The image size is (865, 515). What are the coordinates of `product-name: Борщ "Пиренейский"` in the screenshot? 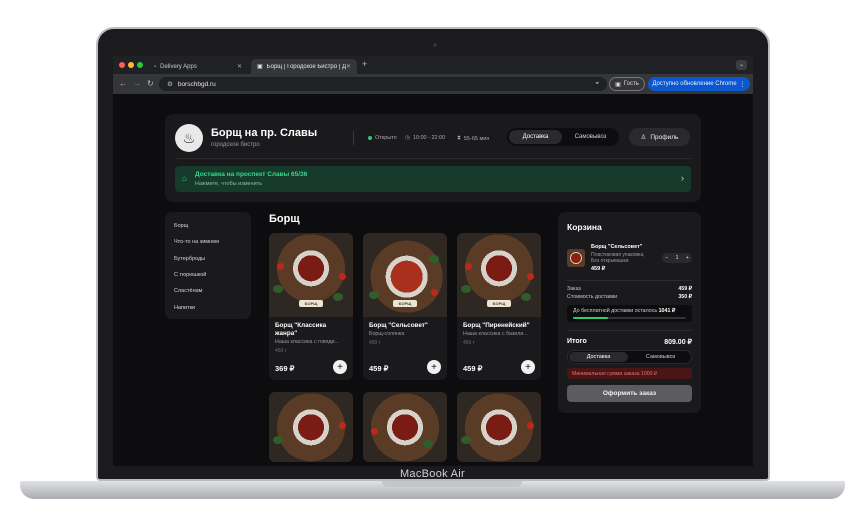 It's located at (496, 325).